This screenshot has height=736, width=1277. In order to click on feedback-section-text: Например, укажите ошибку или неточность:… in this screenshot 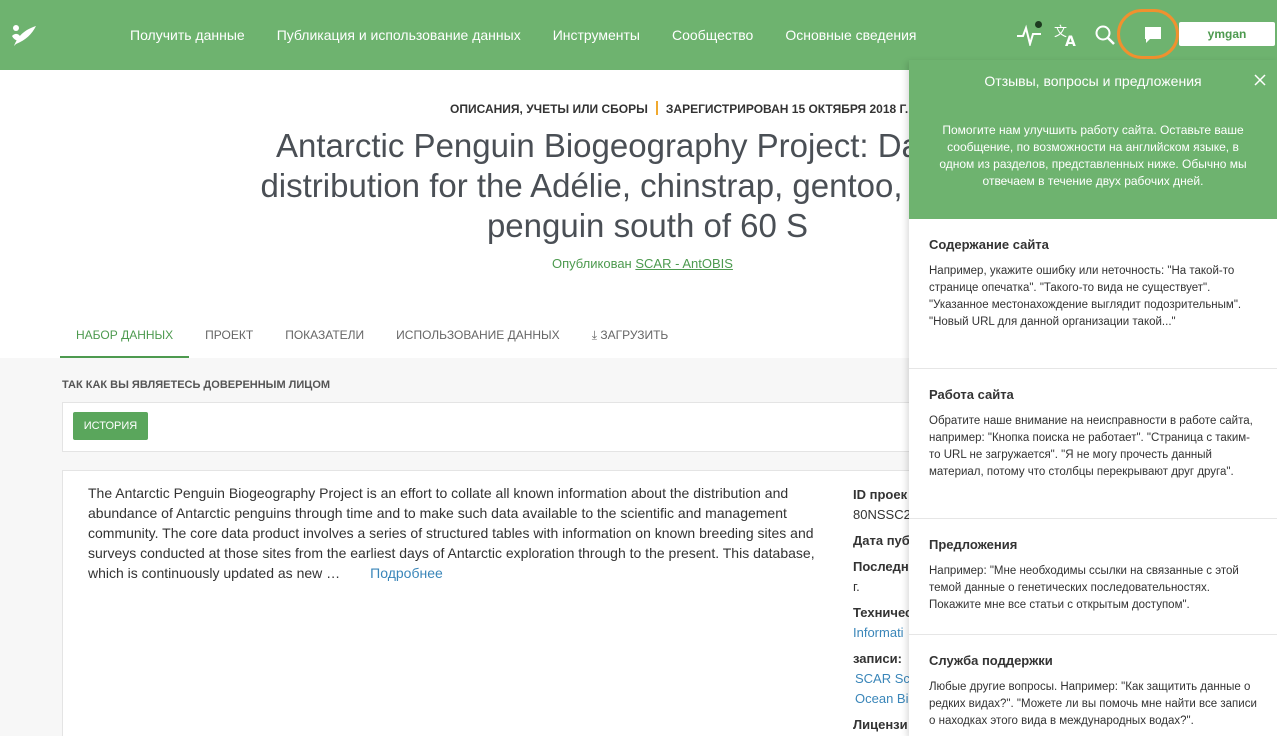, I will do `click(1085, 296)`.